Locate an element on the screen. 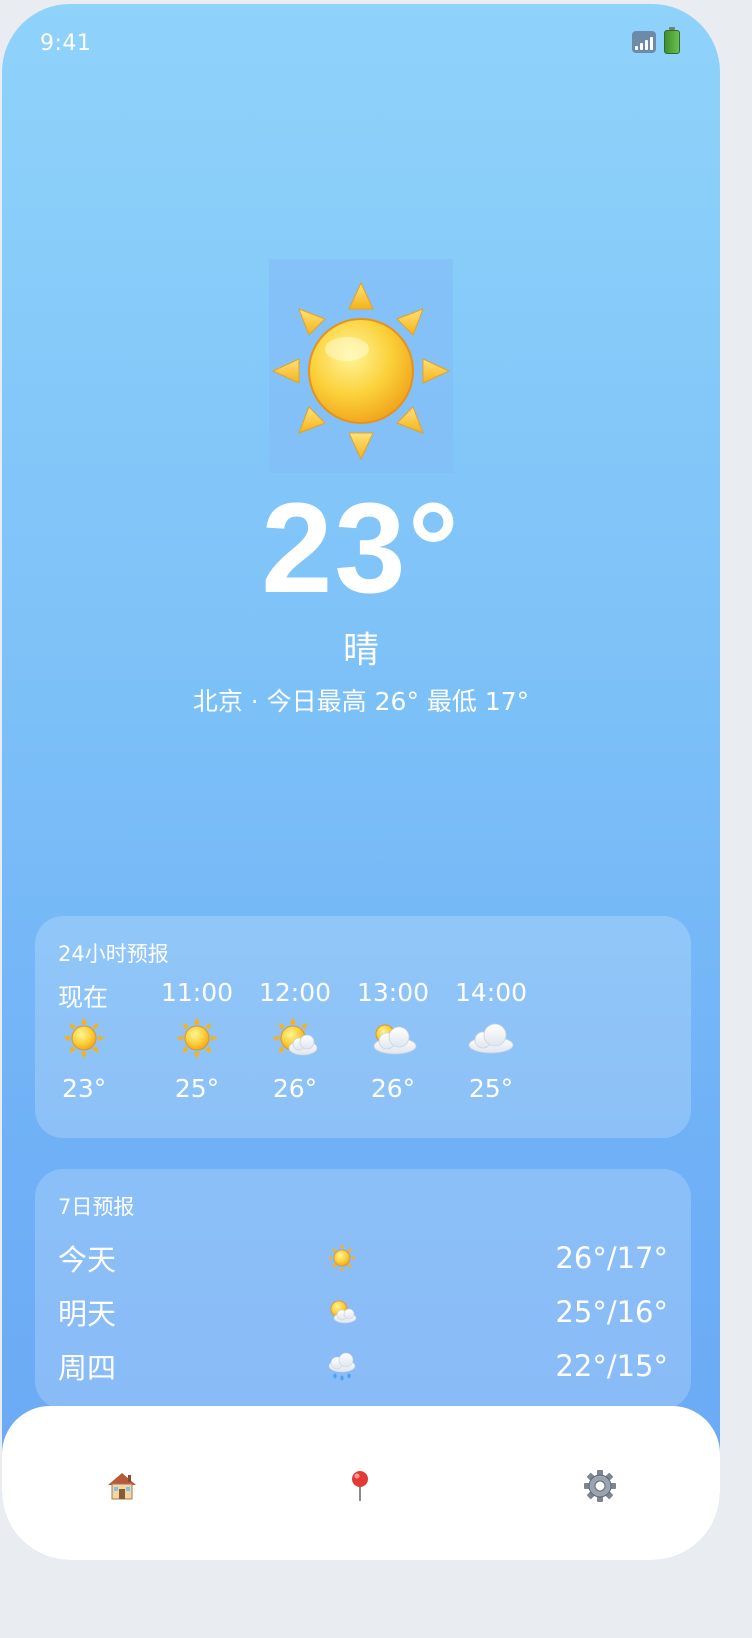  hourly-item: 14:00 25° is located at coordinates (491, 1040).